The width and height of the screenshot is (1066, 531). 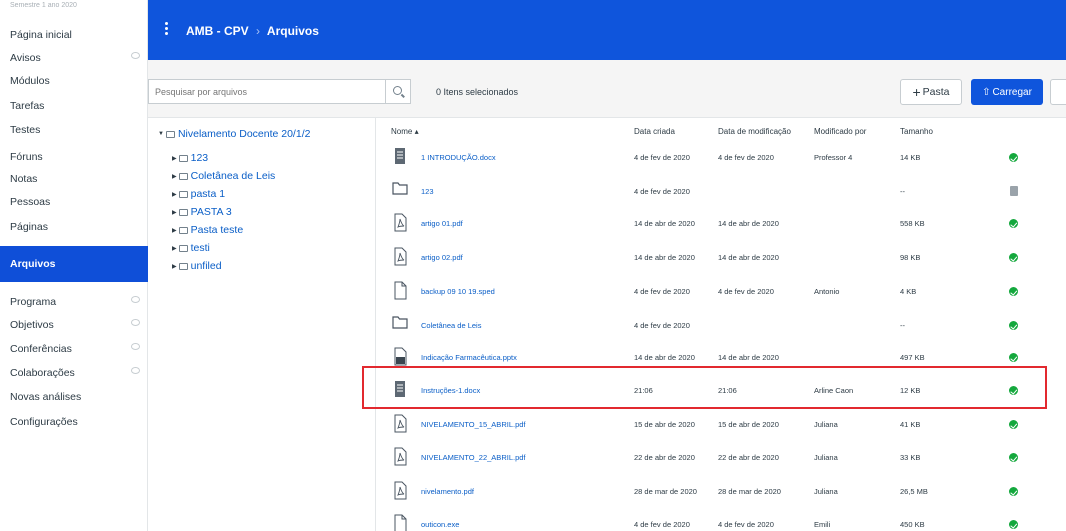 What do you see at coordinates (167, 29) in the screenshot?
I see `menu-kebab-icon` at bounding box center [167, 29].